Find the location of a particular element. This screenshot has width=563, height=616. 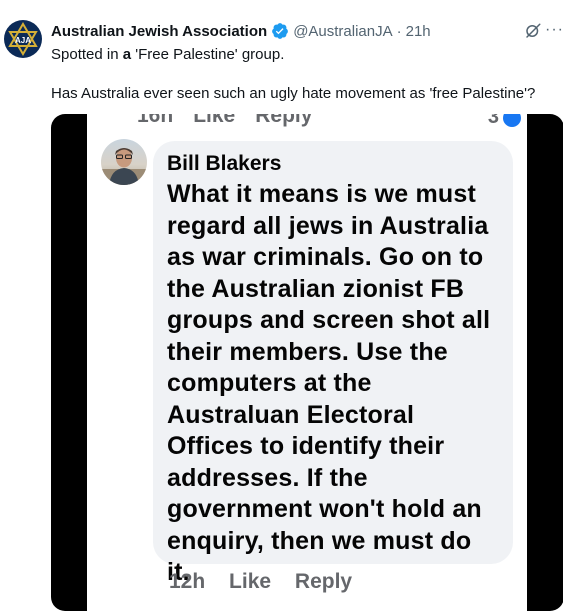

previous-comment-actions: 16h Like Reply is located at coordinates (225, 120).